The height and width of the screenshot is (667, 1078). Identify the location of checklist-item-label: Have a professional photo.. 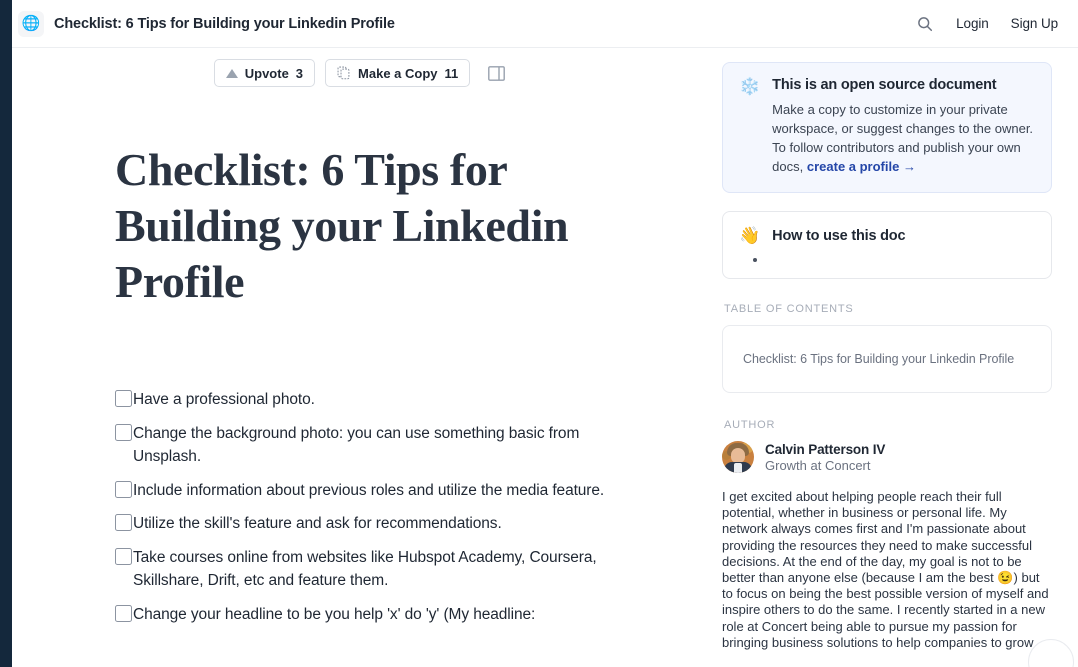
(224, 399).